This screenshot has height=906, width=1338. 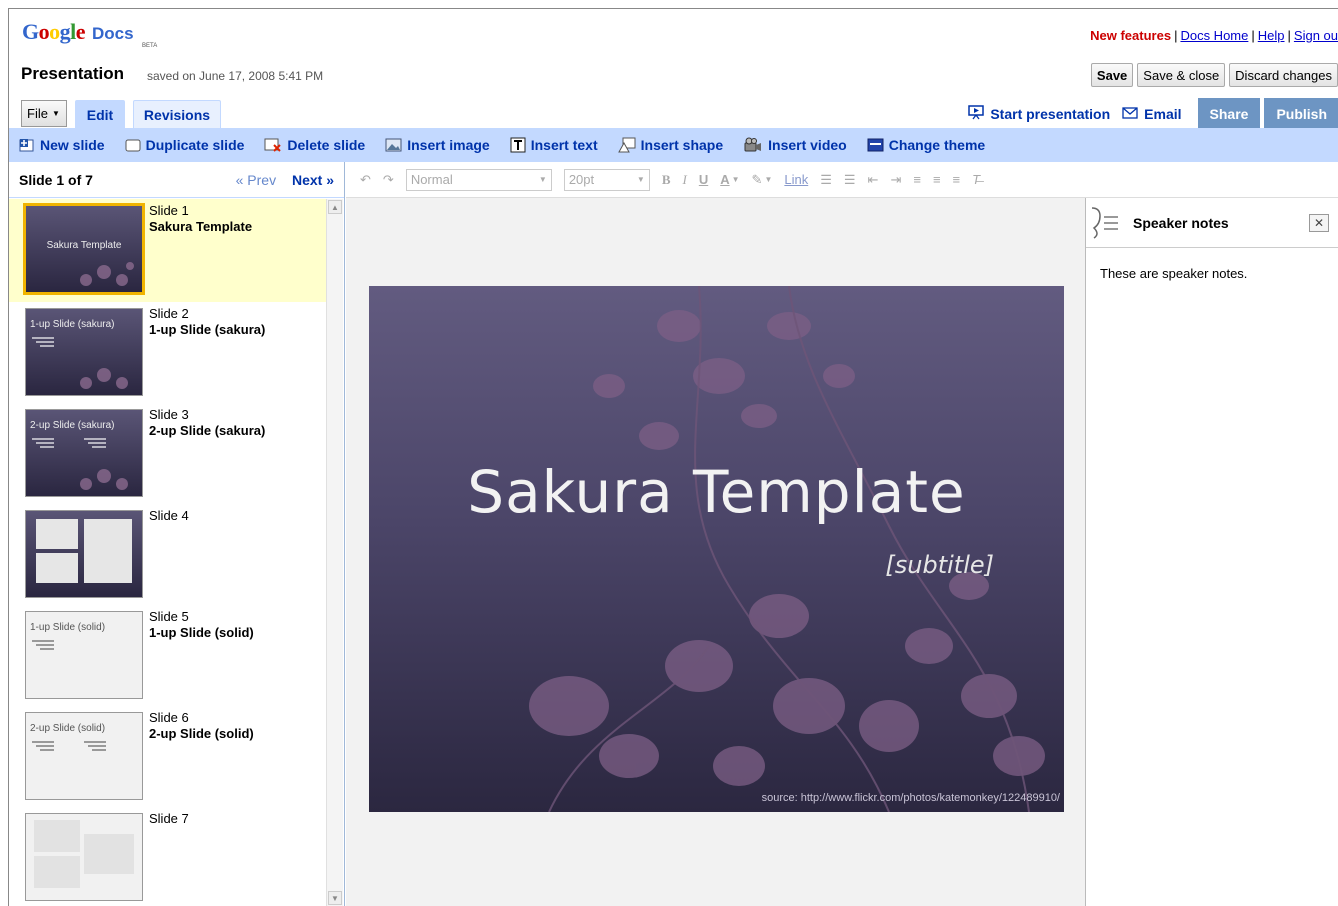 What do you see at coordinates (684, 180) in the screenshot?
I see `italic-button: I` at bounding box center [684, 180].